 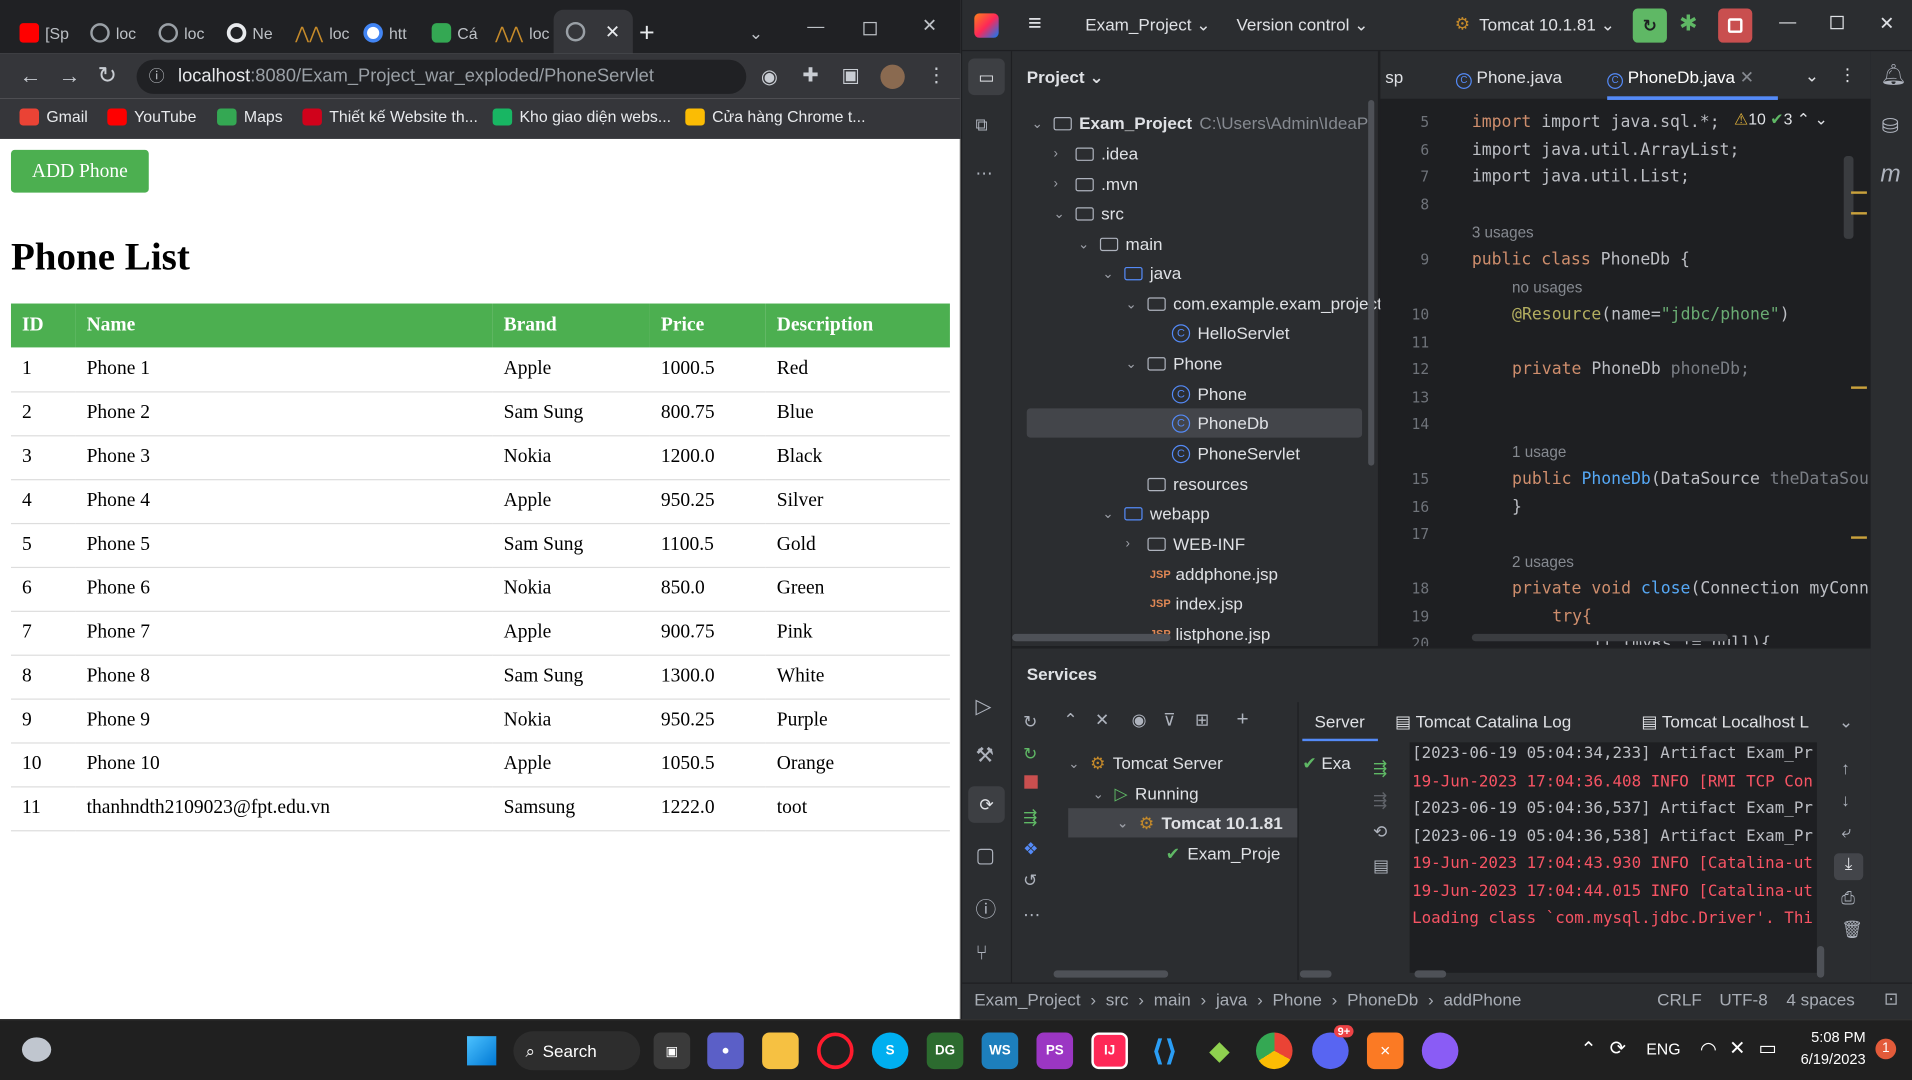 I want to click on browser-tab: htt, so click(x=385, y=33).